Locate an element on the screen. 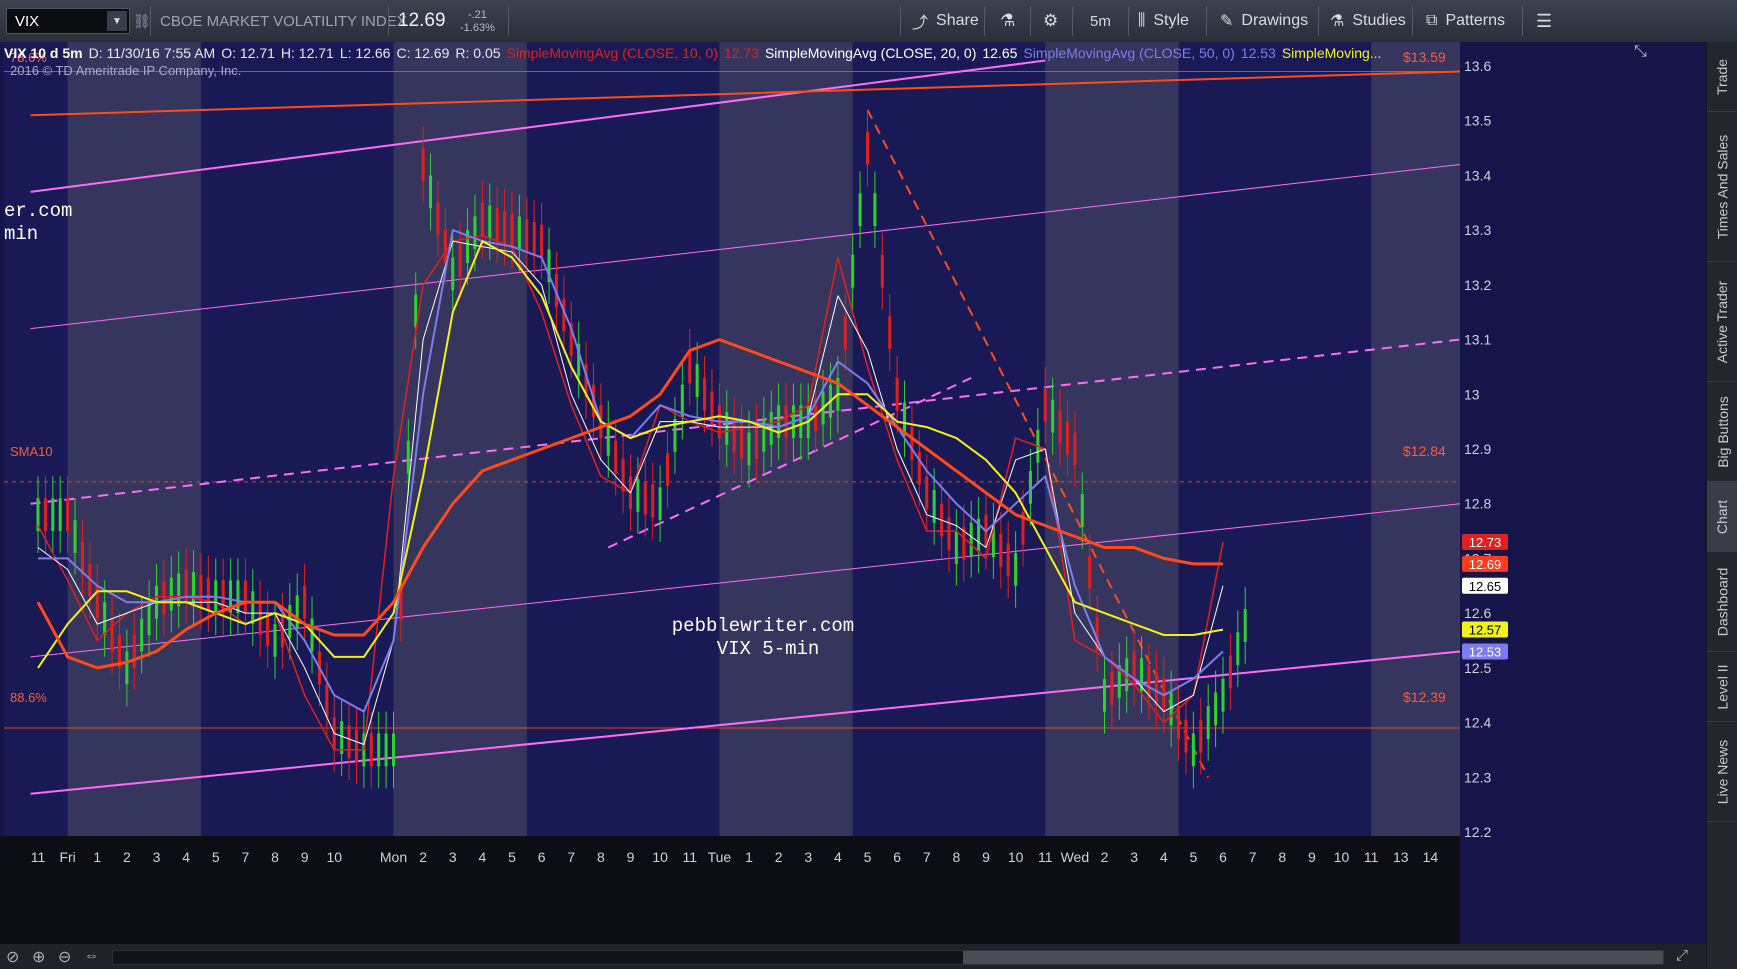 Image resolution: width=1737 pixels, height=969 pixels. bar-close: C: 12.69 is located at coordinates (423, 53).